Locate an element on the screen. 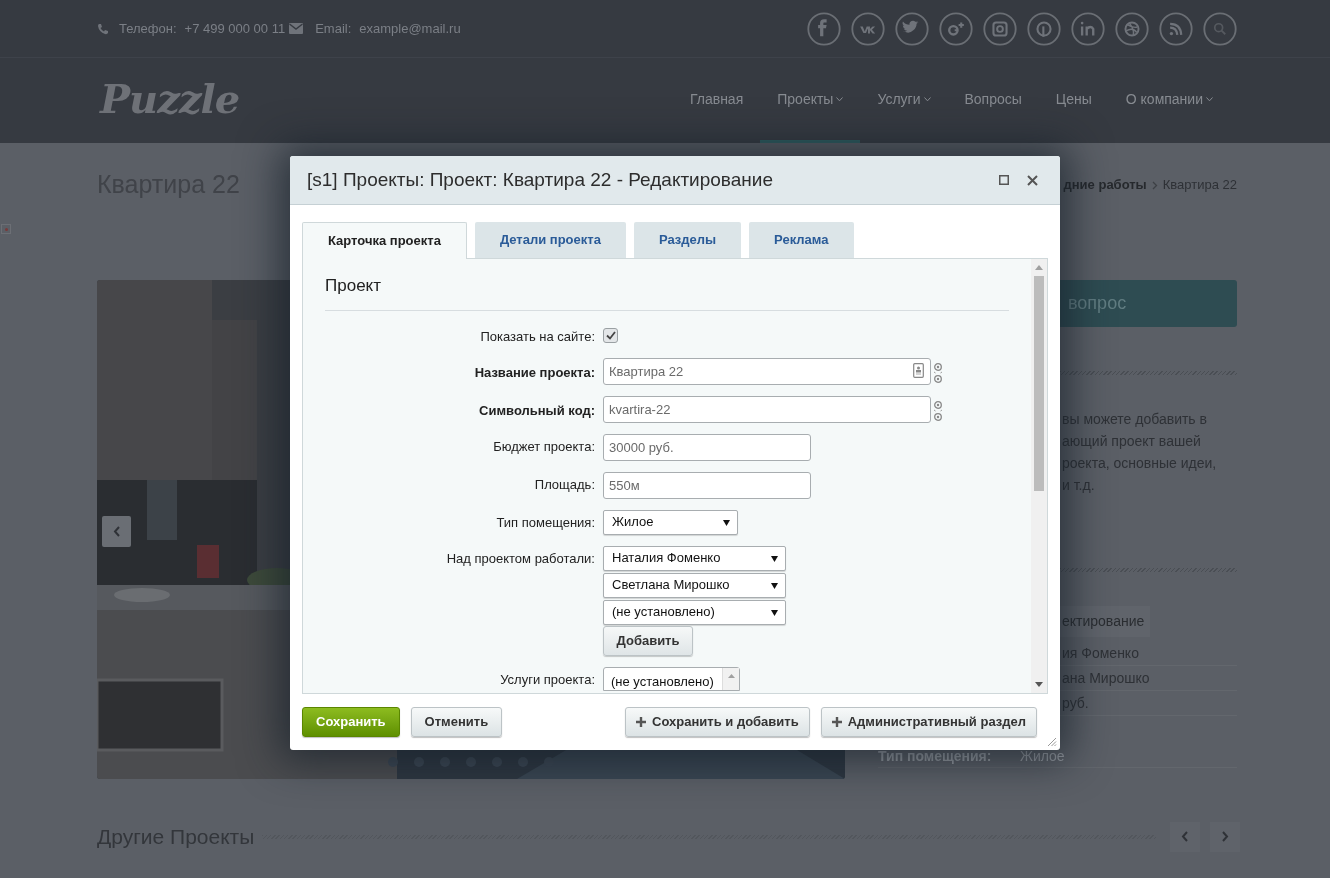 This screenshot has width=1330, height=878. email-label: Email: is located at coordinates (333, 28).